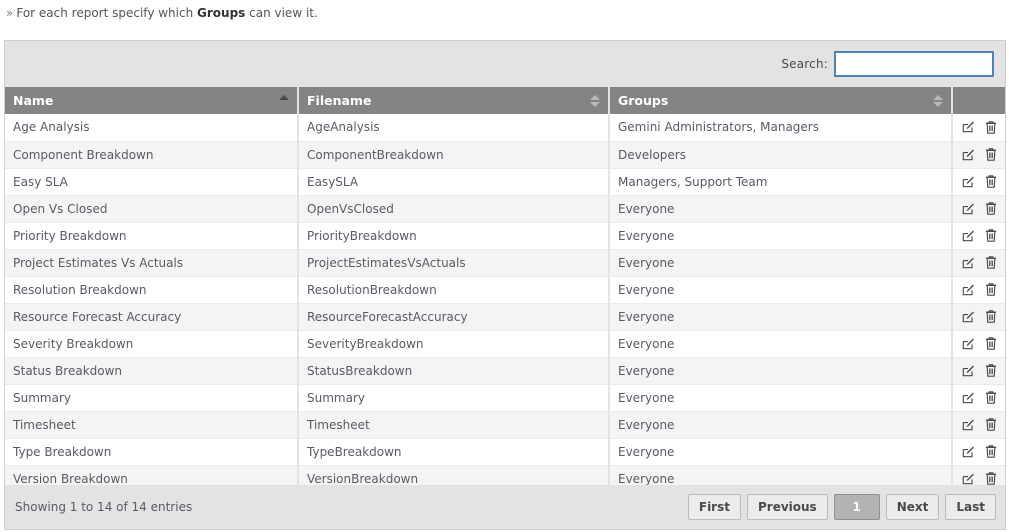 The height and width of the screenshot is (532, 1009). What do you see at coordinates (107, 13) in the screenshot?
I see `intro-prefix: For each report specify which` at bounding box center [107, 13].